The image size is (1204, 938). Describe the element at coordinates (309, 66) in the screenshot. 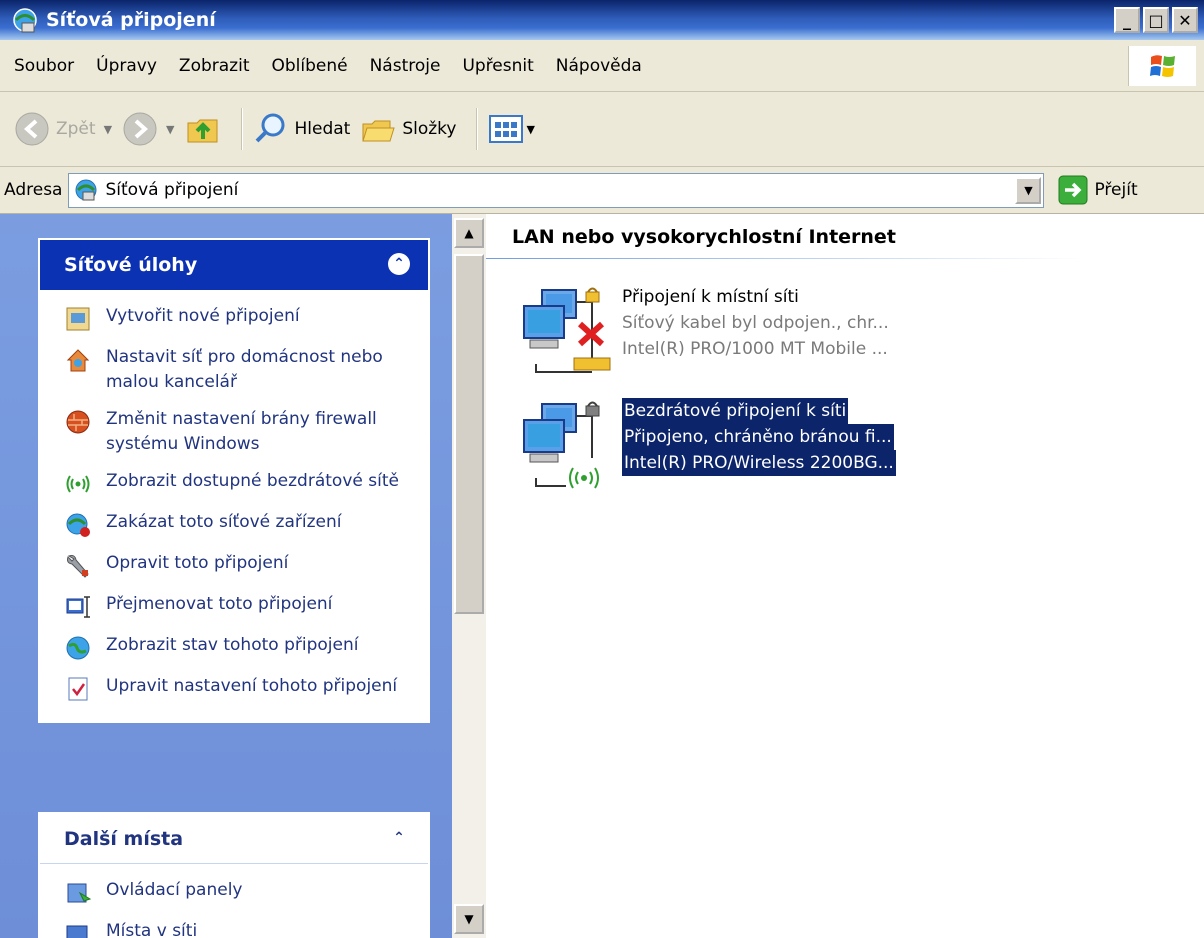

I see `menu-oblibene: Oblíbené` at that location.